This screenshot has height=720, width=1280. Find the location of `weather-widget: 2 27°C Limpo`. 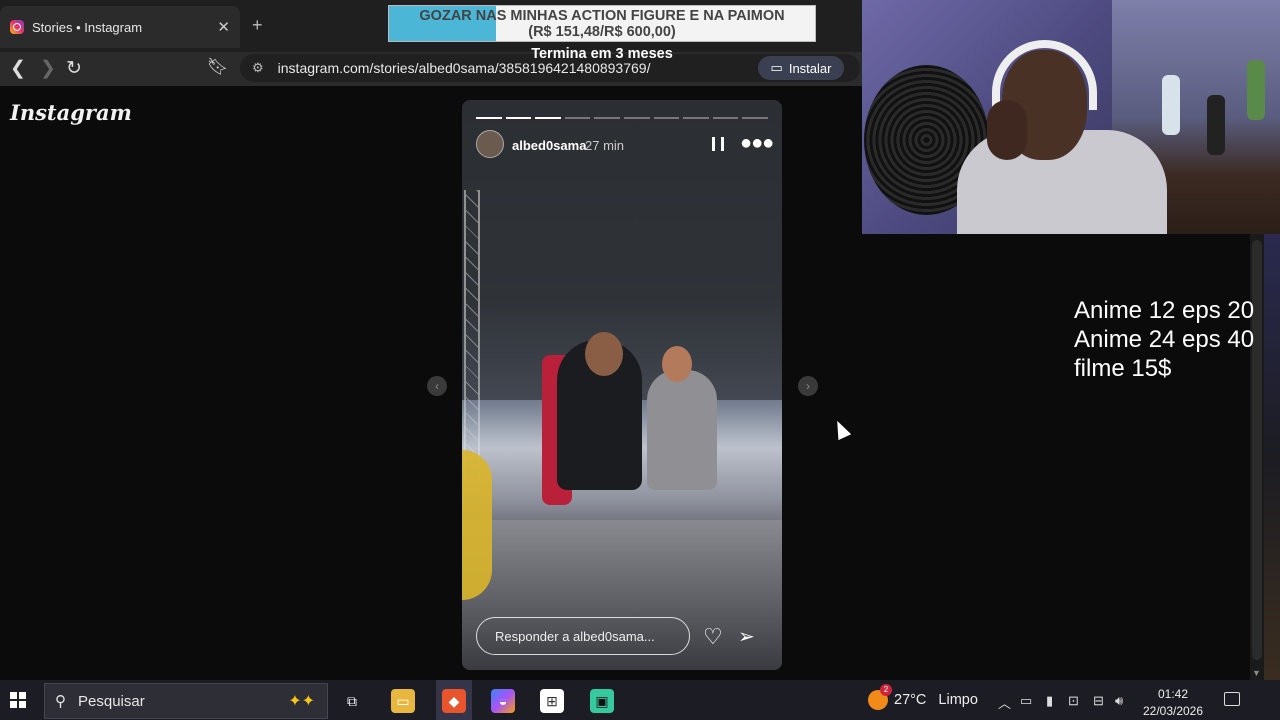

weather-widget: 2 27°C Limpo is located at coordinates (923, 697).